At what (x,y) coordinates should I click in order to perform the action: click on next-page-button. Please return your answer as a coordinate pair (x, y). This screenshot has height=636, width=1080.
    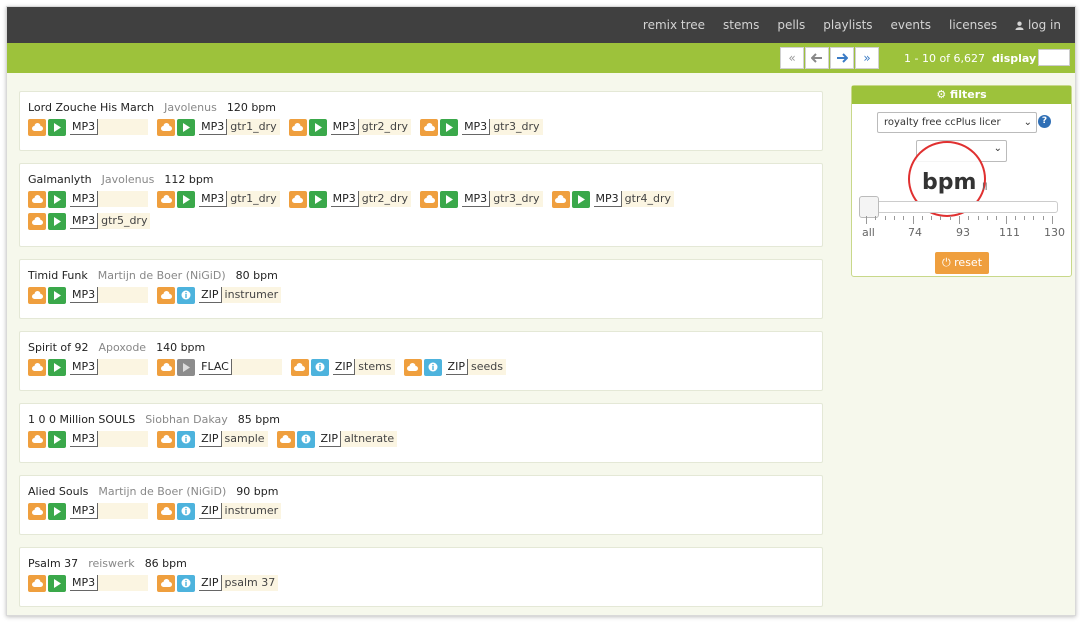
    Looking at the image, I should click on (842, 58).